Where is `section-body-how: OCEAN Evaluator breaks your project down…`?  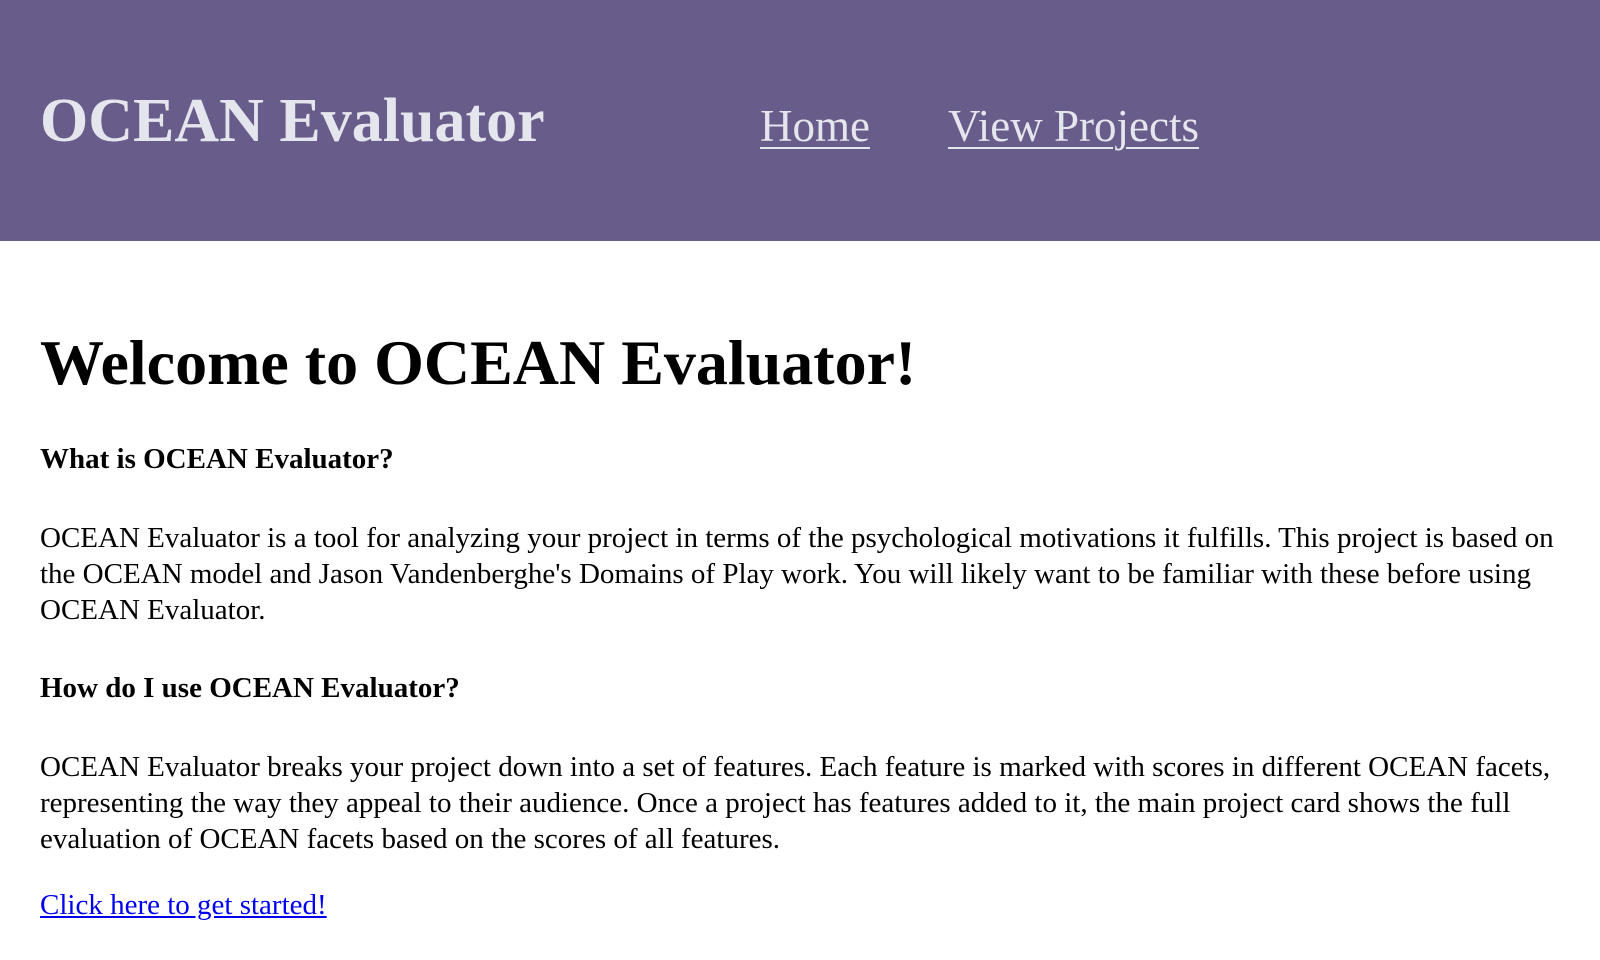
section-body-how: OCEAN Evaluator breaks your project down… is located at coordinates (795, 803).